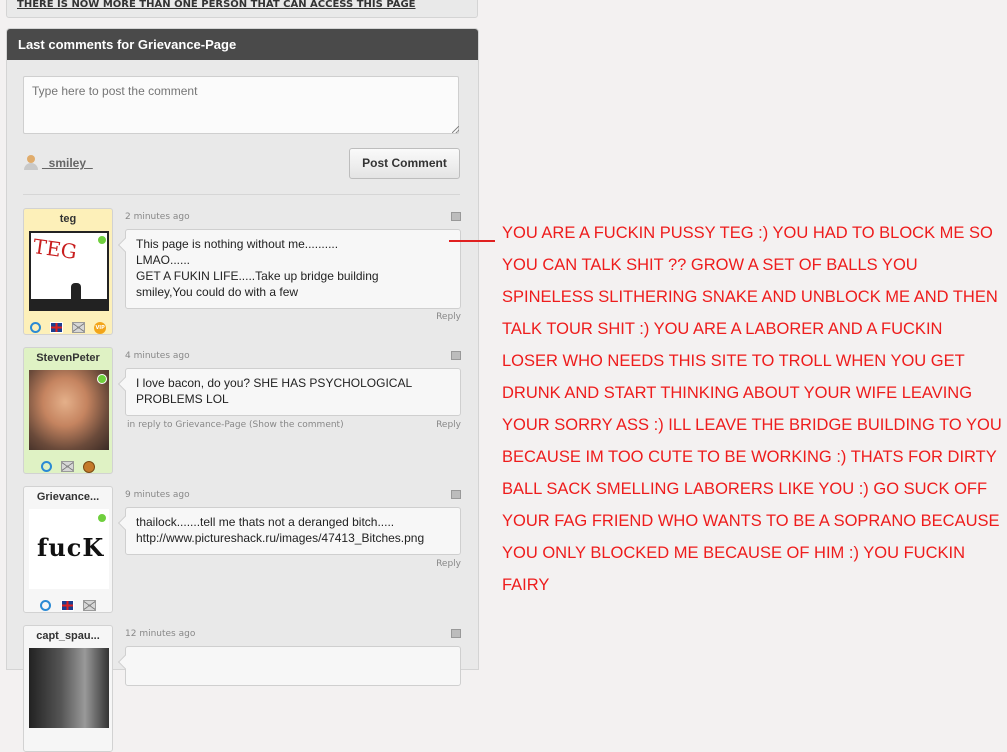 The image size is (1007, 752). What do you see at coordinates (157, 495) in the screenshot?
I see `comment-time: 9 minutes ago` at bounding box center [157, 495].